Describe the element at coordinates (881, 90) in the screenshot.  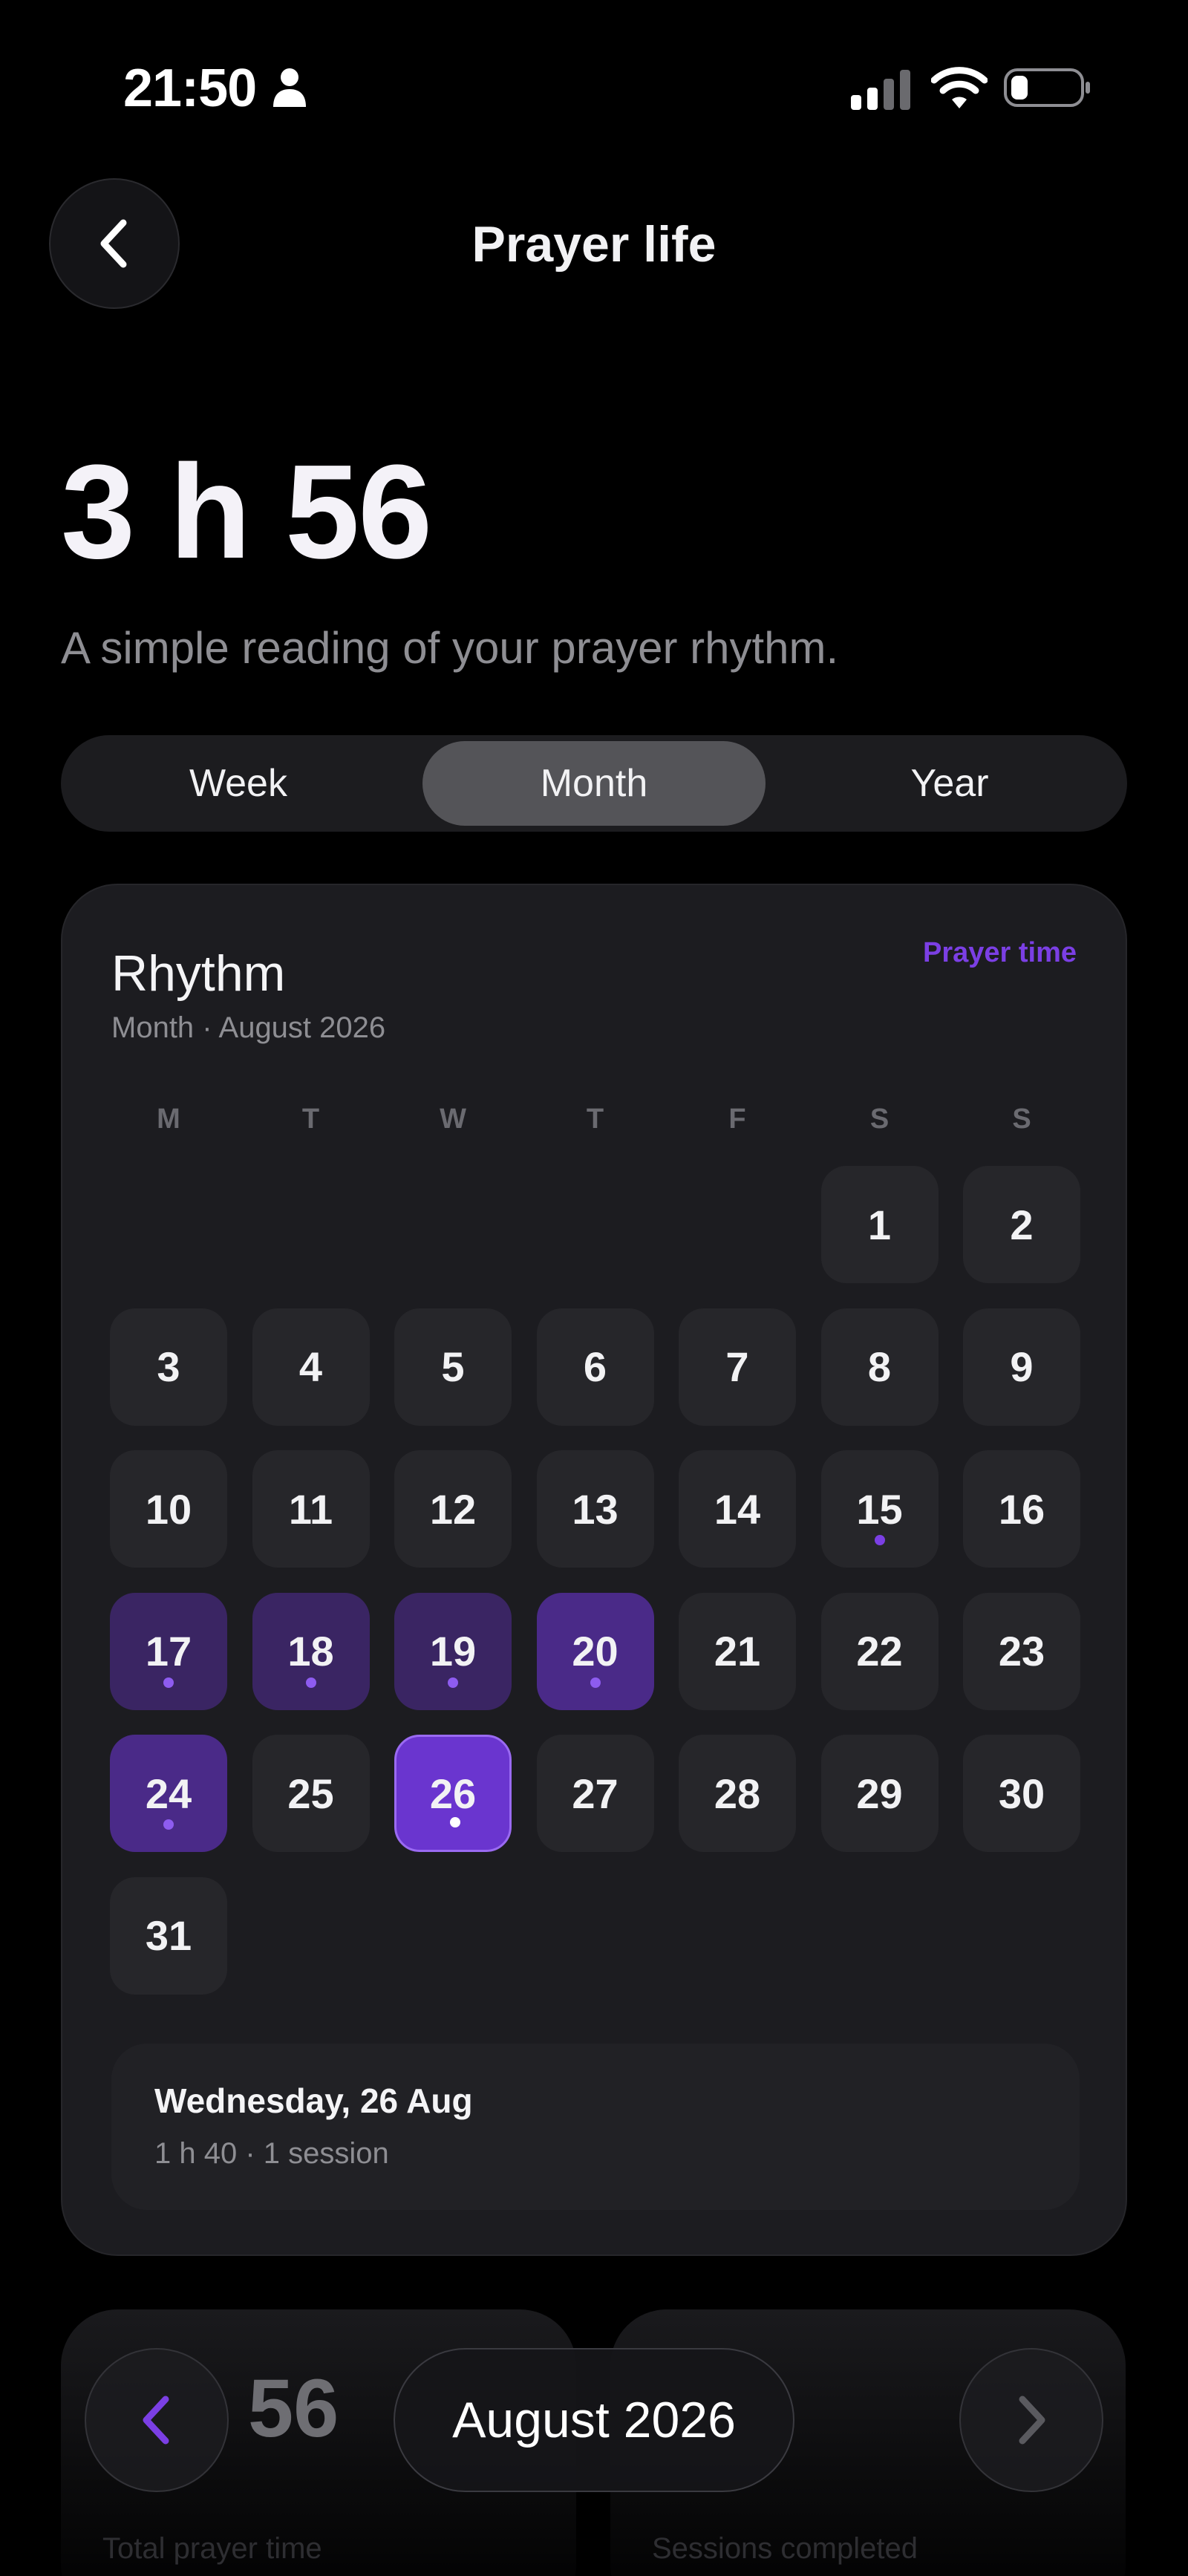
I see `signal-icon` at that location.